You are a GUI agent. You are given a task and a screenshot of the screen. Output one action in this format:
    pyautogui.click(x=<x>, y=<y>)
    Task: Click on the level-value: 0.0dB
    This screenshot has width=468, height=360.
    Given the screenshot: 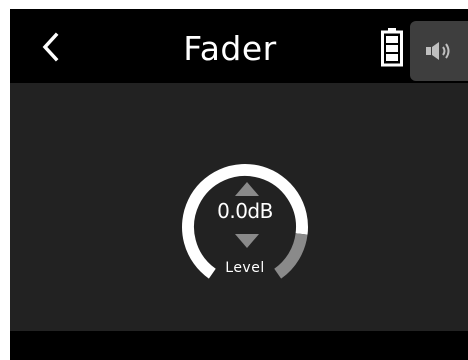 What is the action you would take?
    pyautogui.click(x=245, y=211)
    